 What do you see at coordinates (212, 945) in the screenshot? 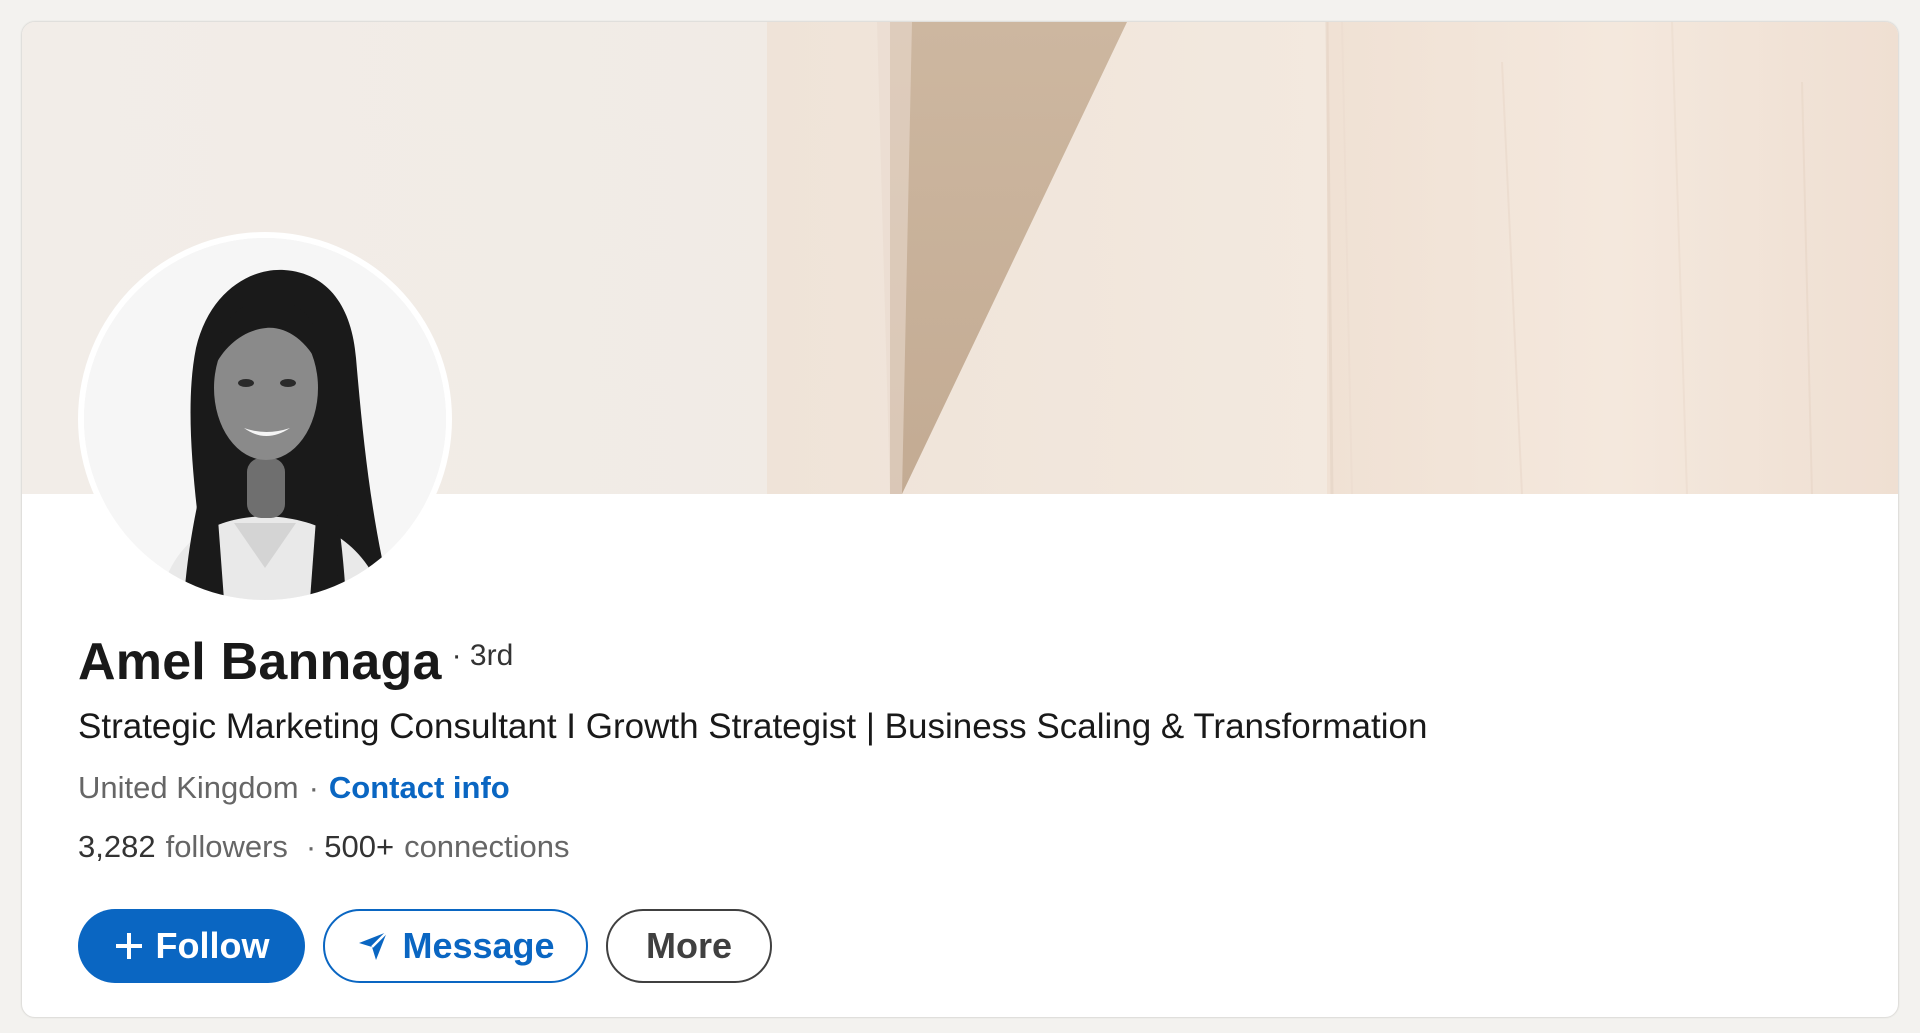
I see `follow-label: Follow` at bounding box center [212, 945].